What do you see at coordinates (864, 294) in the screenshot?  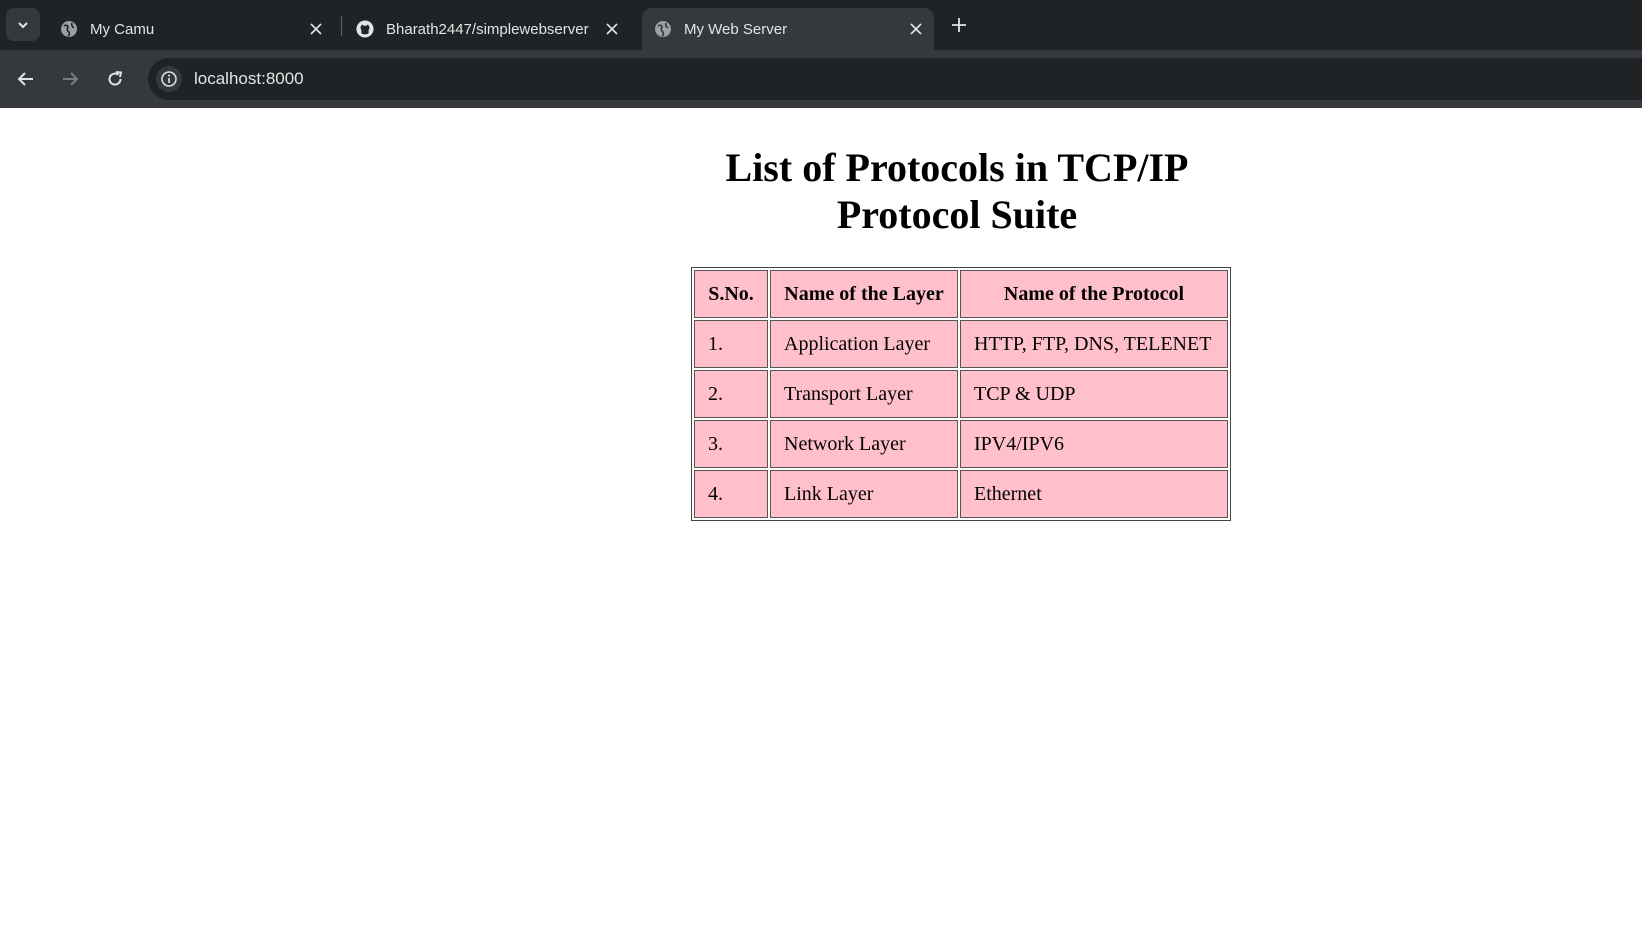 I see `header-layer: Name of the Layer` at bounding box center [864, 294].